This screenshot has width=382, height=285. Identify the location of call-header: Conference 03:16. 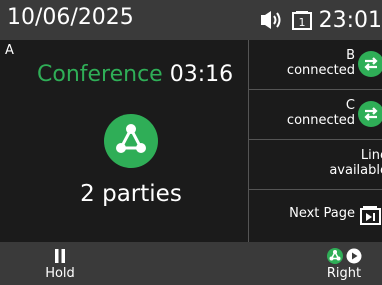
(135, 74).